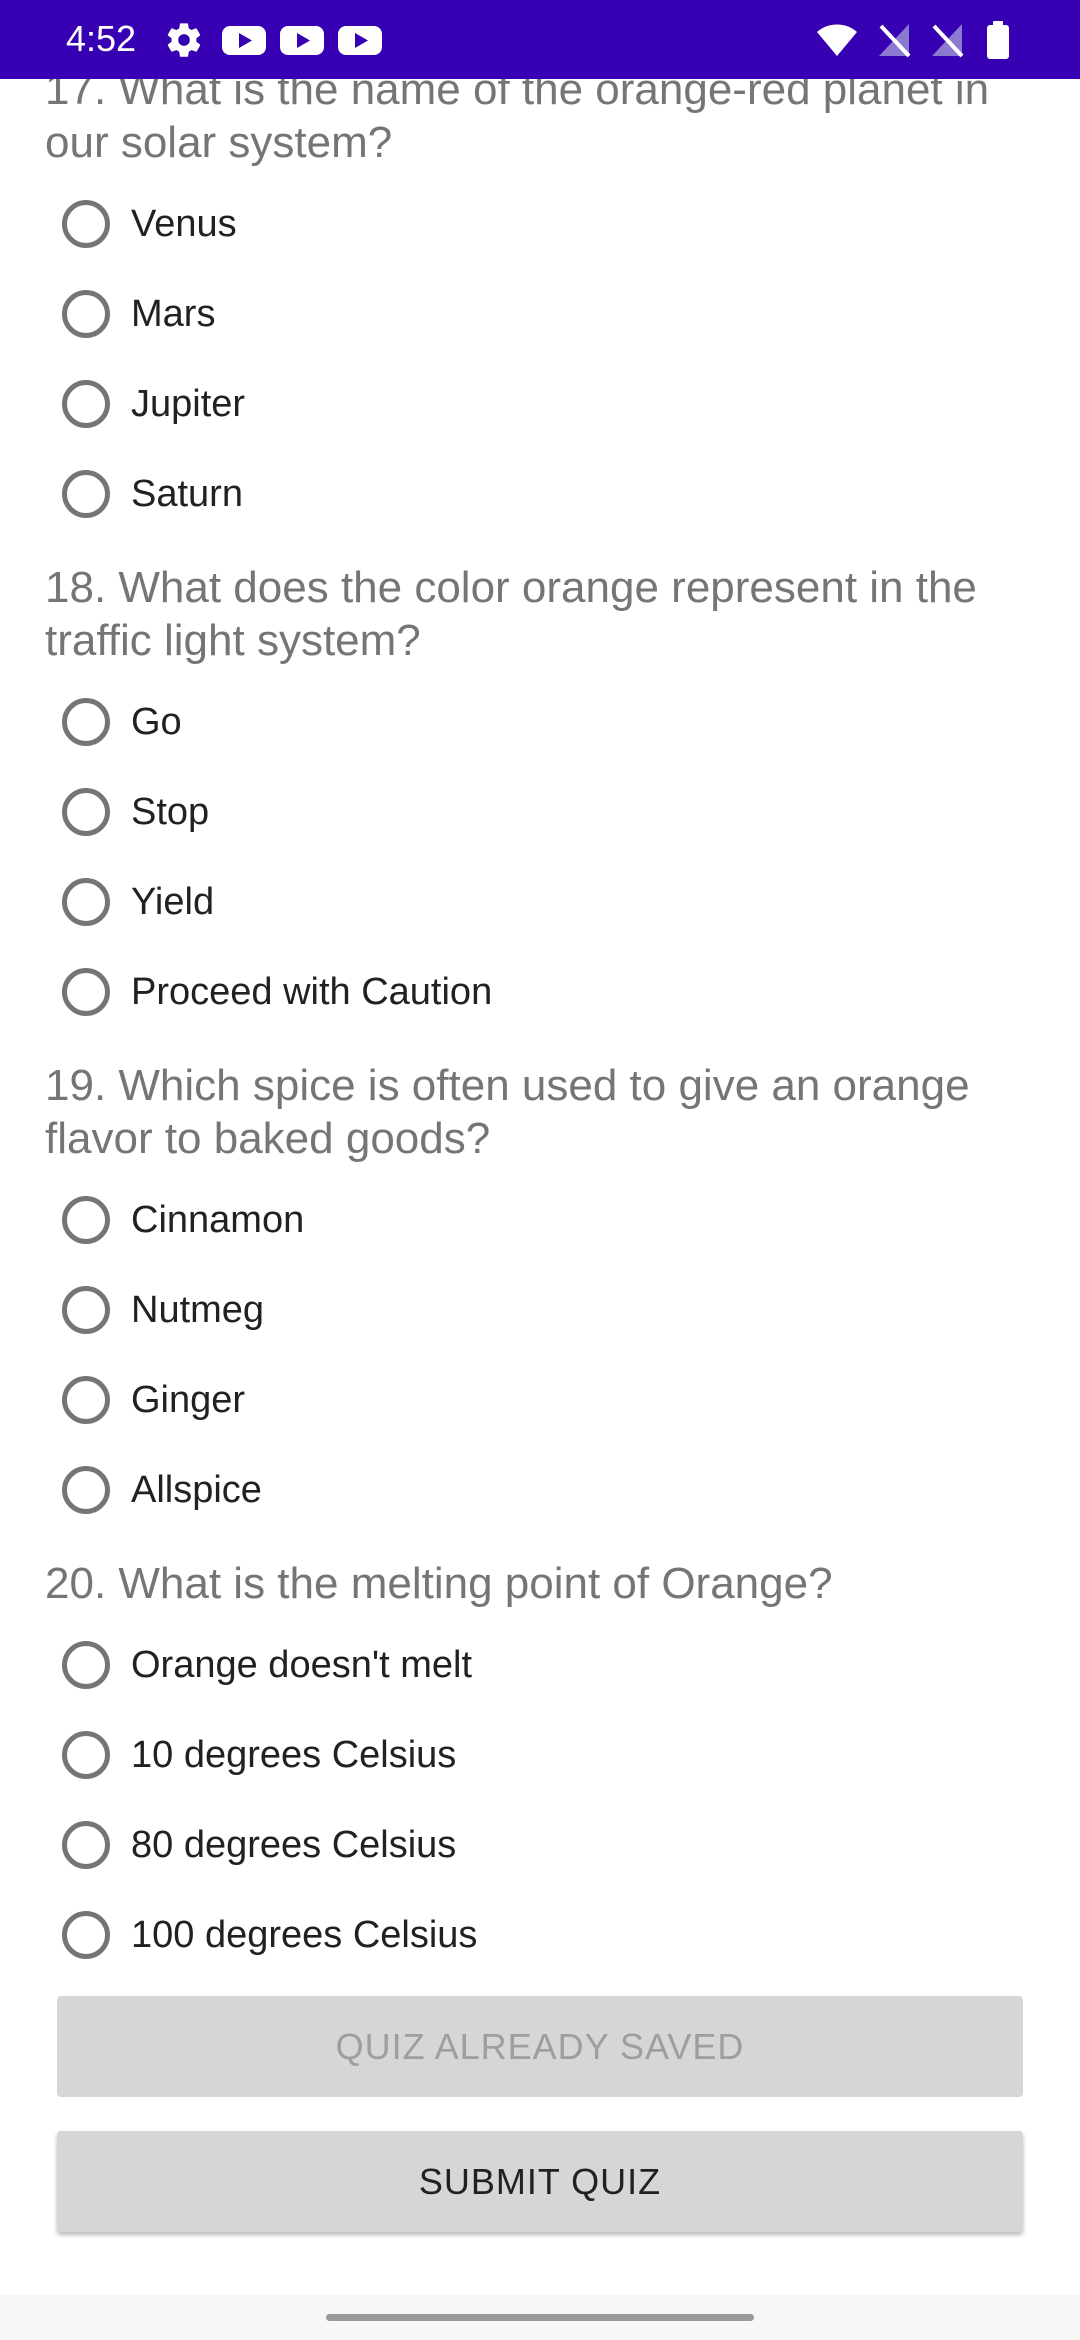 The height and width of the screenshot is (2340, 1080). What do you see at coordinates (101, 38) in the screenshot?
I see `status-time: 4:52` at bounding box center [101, 38].